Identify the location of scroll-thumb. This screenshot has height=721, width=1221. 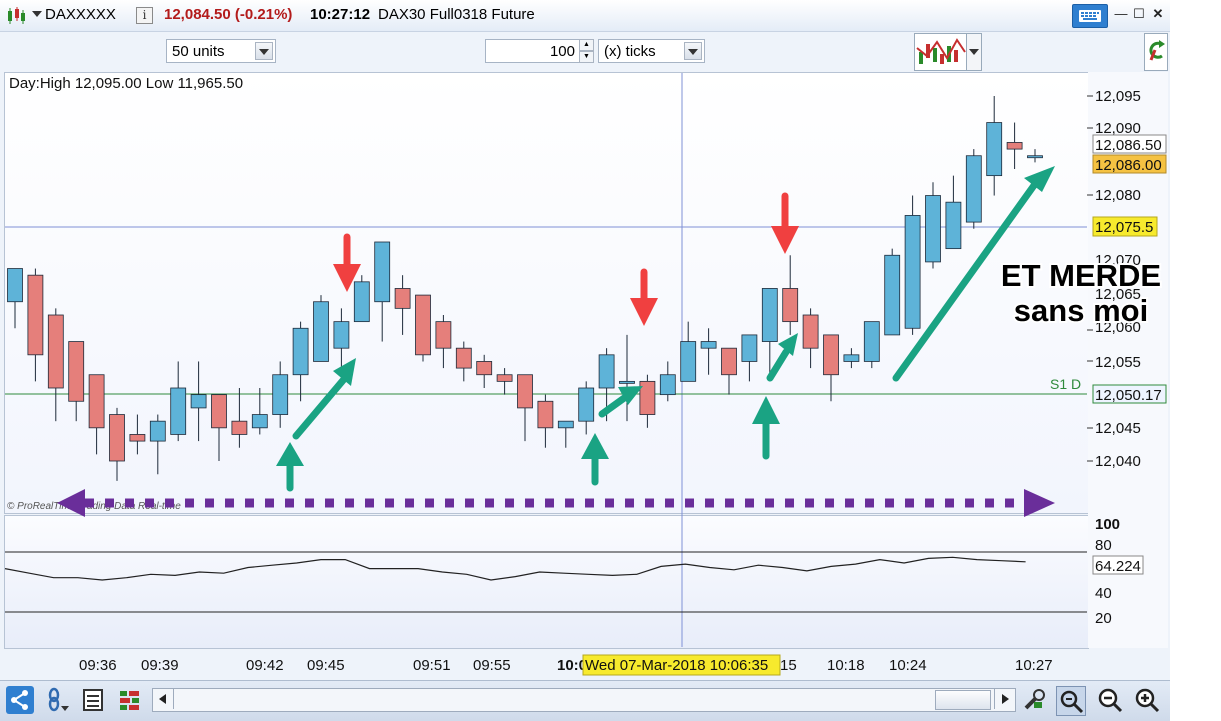
(963, 700).